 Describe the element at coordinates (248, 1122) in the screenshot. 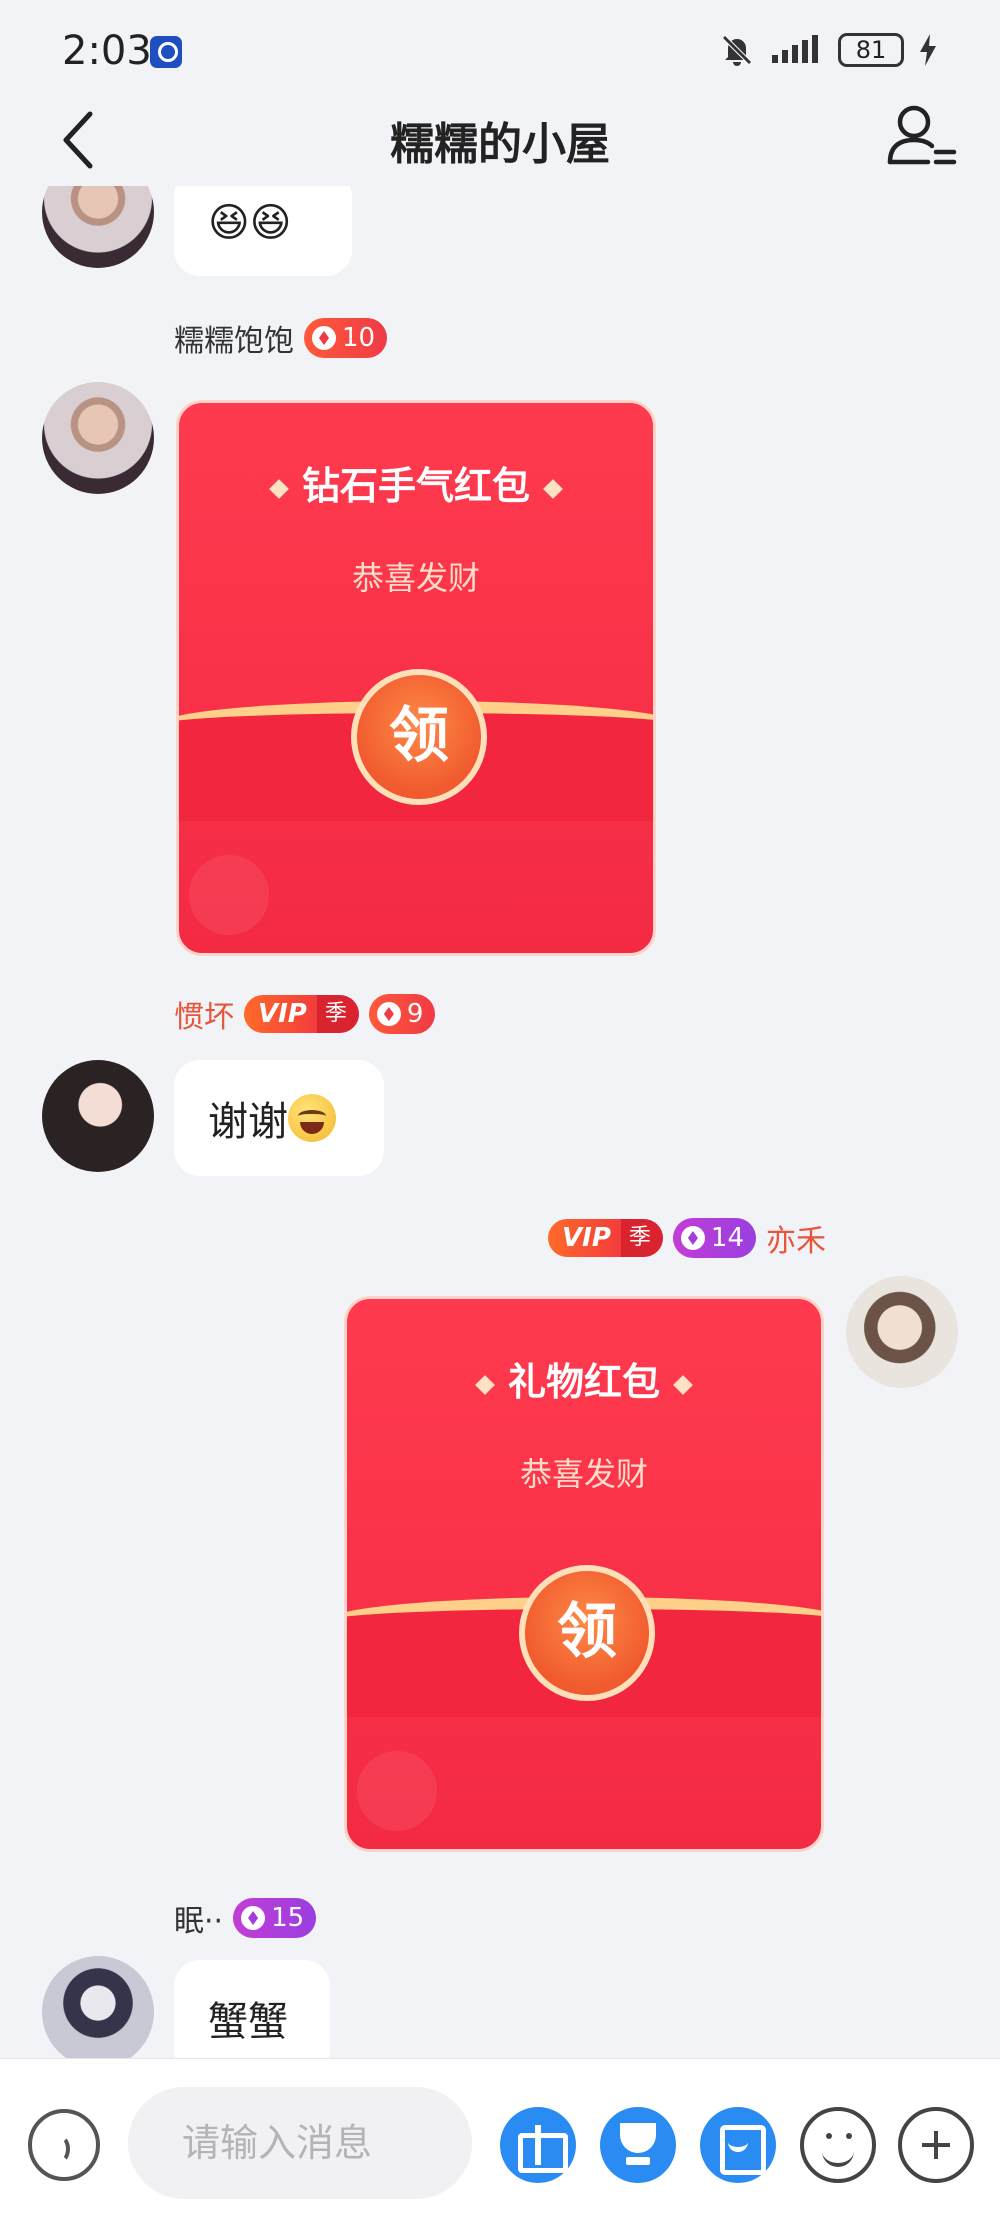

I see `message-text: 谢谢` at that location.